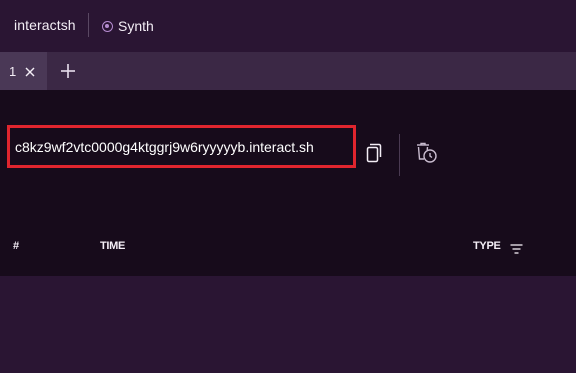 This screenshot has height=373, width=576. Describe the element at coordinates (107, 26) in the screenshot. I see `radio-icon` at that location.